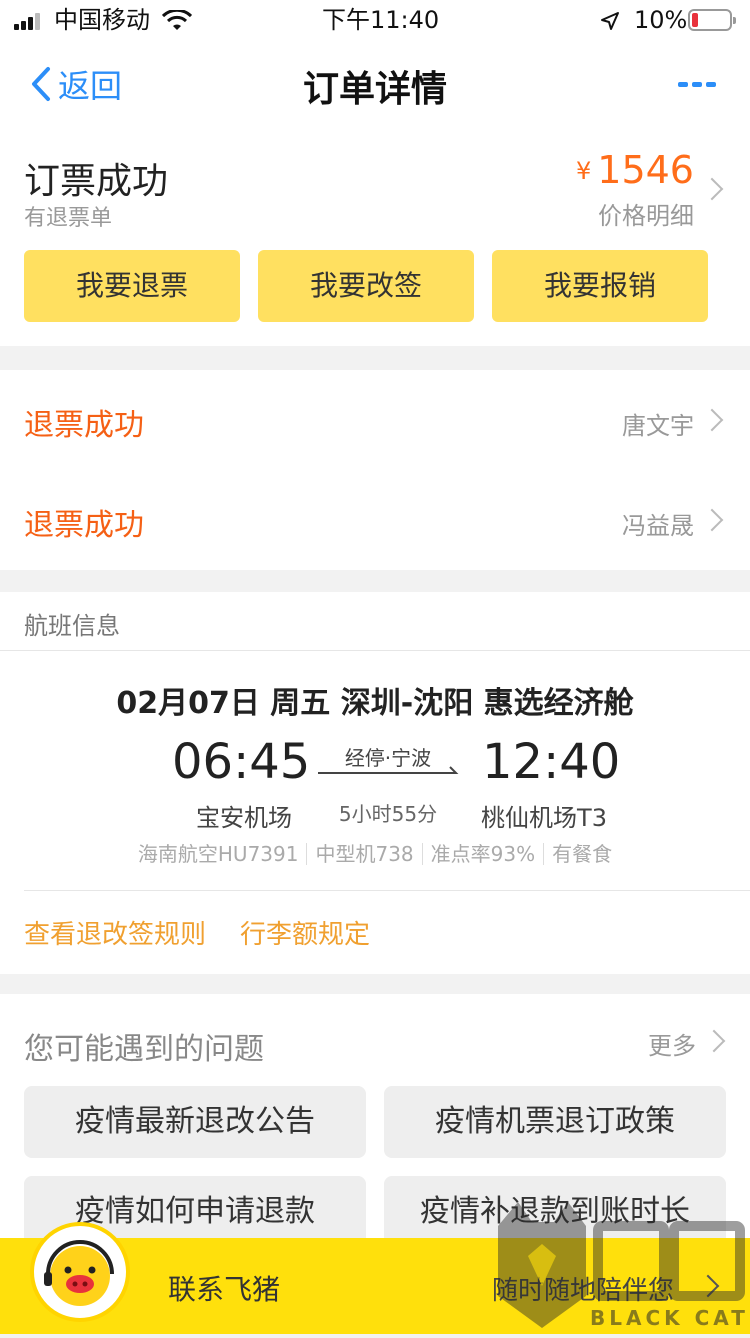  I want to click on faq-item: 疫情机票退订政策, so click(555, 1122).